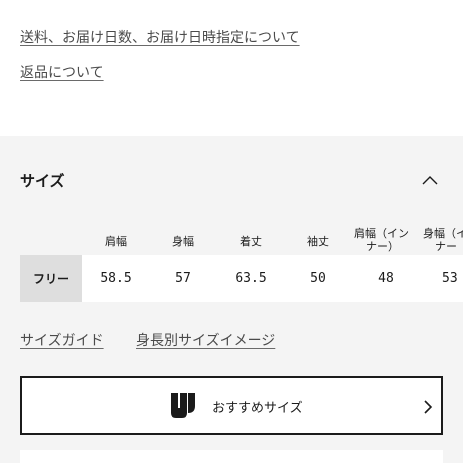 The width and height of the screenshot is (463, 463). Describe the element at coordinates (42, 181) in the screenshot. I see `size-heading: サイズ` at that location.